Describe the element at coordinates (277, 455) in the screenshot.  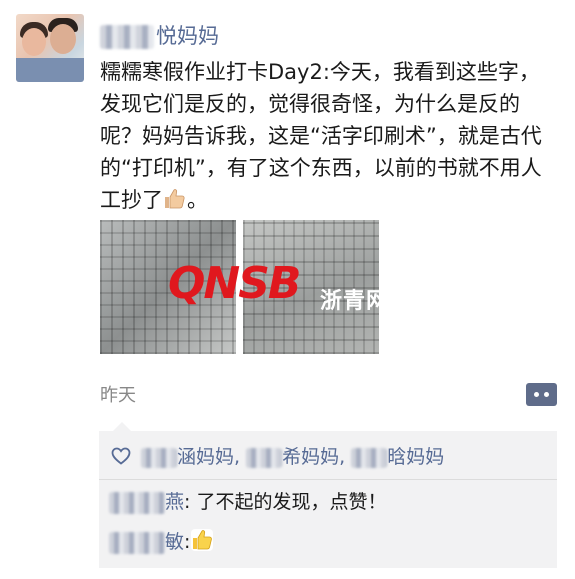
I see `likes-row: 涵妈妈, 希妈妈, 晗妈妈` at that location.